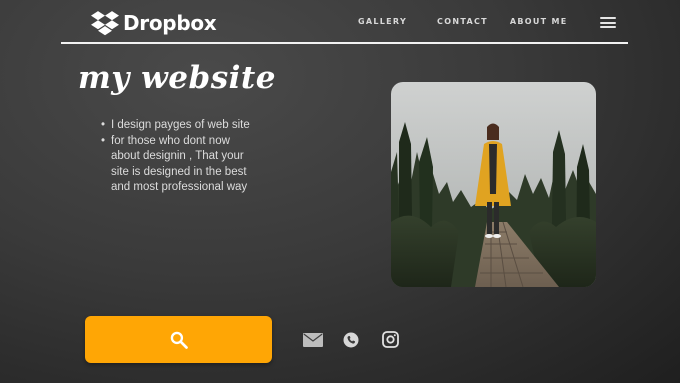 The image size is (680, 383). I want to click on nav-item-contact: CONTACT, so click(462, 21).